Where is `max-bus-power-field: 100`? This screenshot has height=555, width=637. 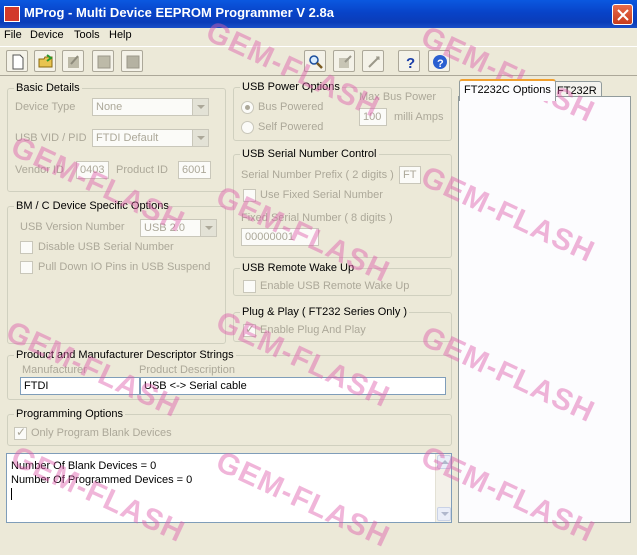 max-bus-power-field: 100 is located at coordinates (373, 117).